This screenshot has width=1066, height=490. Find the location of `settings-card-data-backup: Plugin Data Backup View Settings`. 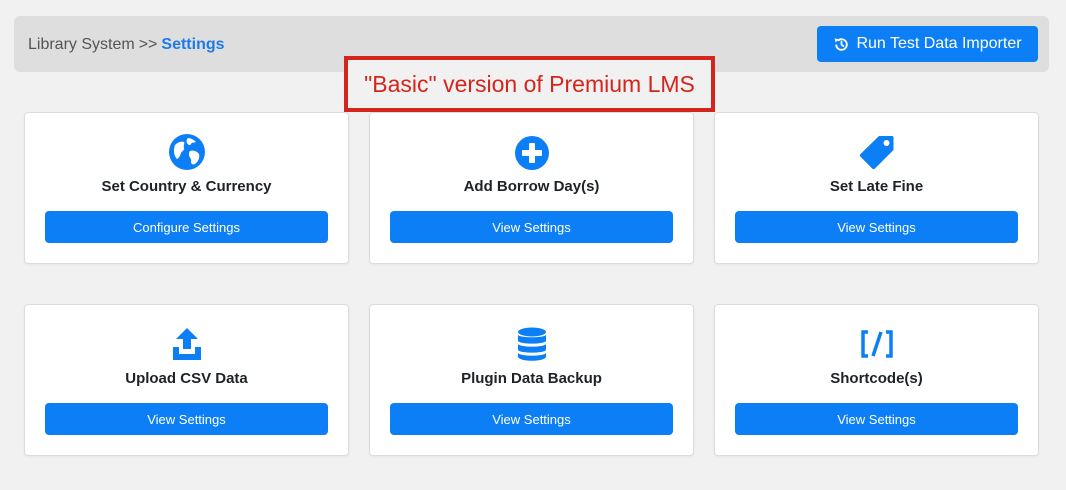

settings-card-data-backup: Plugin Data Backup View Settings is located at coordinates (531, 380).